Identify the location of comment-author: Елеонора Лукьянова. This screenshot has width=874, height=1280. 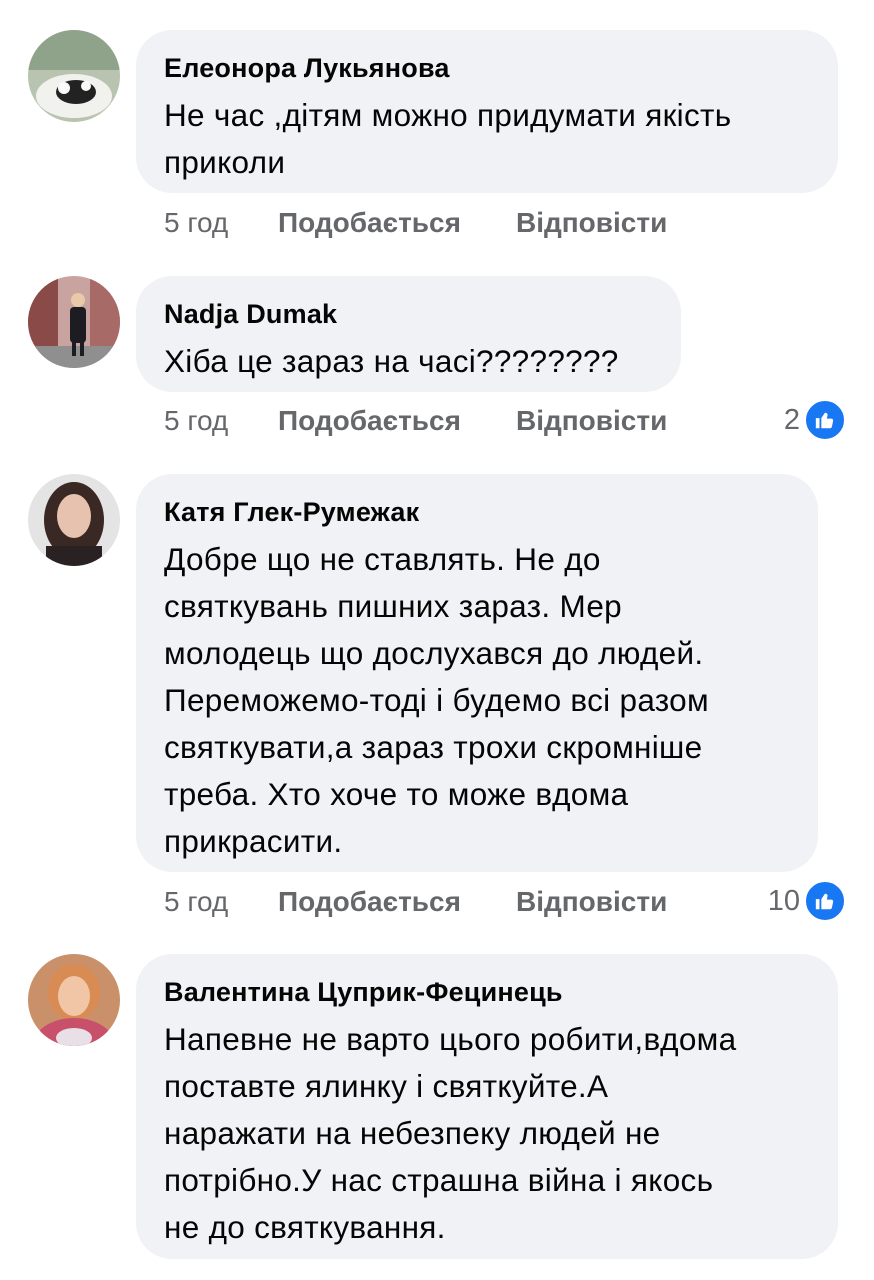
(487, 68).